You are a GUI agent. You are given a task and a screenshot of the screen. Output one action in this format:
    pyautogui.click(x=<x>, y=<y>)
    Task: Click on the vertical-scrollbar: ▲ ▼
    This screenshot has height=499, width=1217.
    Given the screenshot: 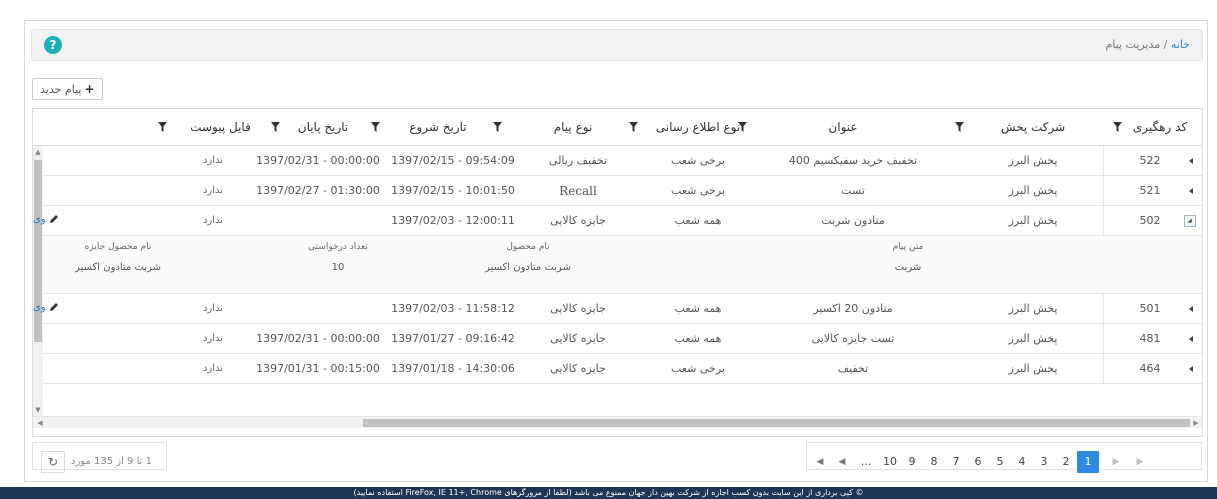 What is the action you would take?
    pyautogui.click(x=38, y=281)
    